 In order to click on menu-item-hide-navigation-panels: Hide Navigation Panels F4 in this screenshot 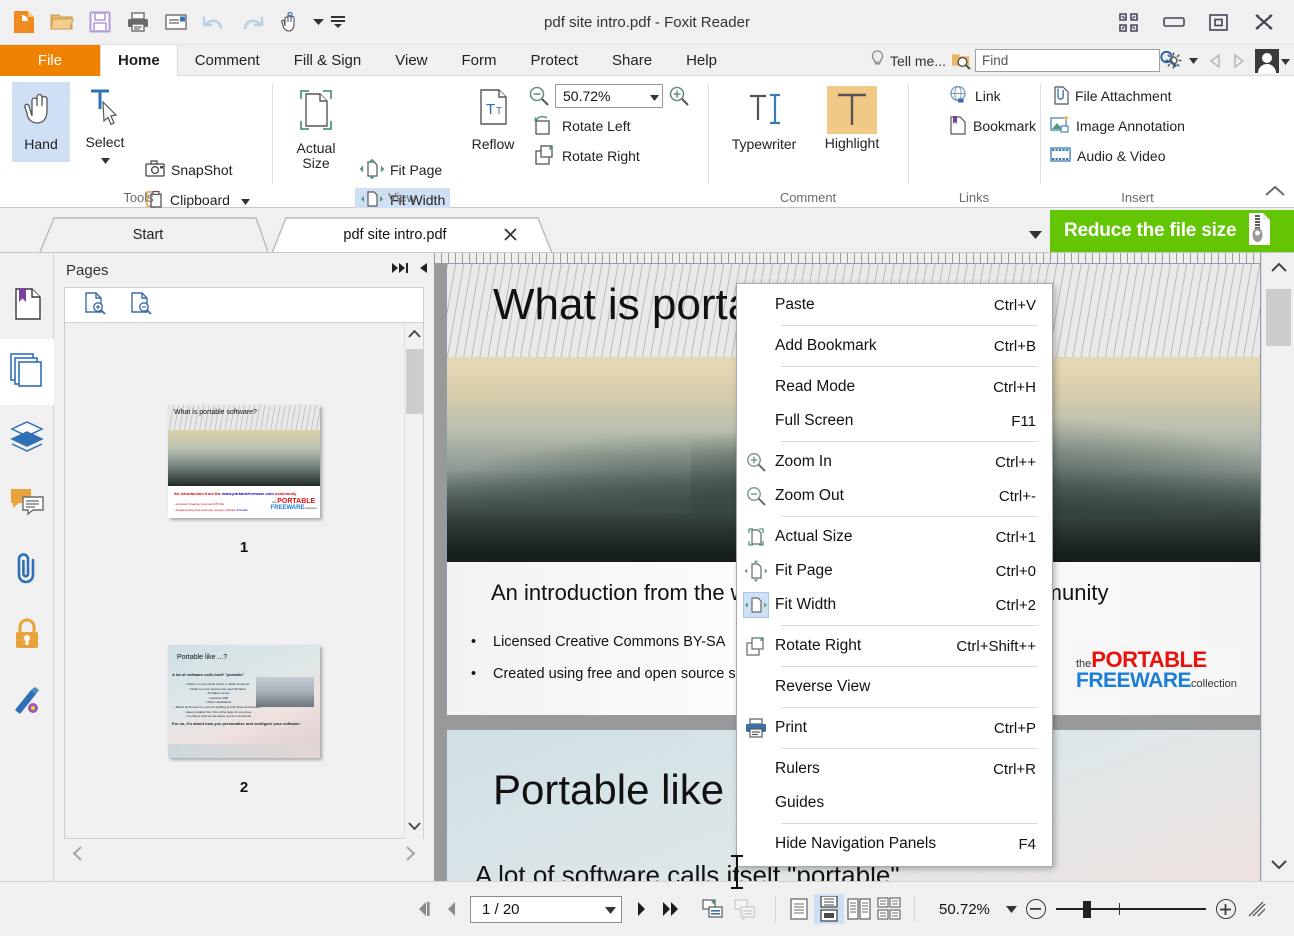, I will do `click(894, 844)`.